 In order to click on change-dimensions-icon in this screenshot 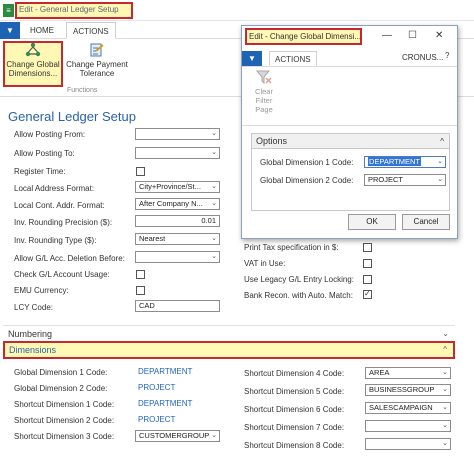, I will do `click(33, 49)`.